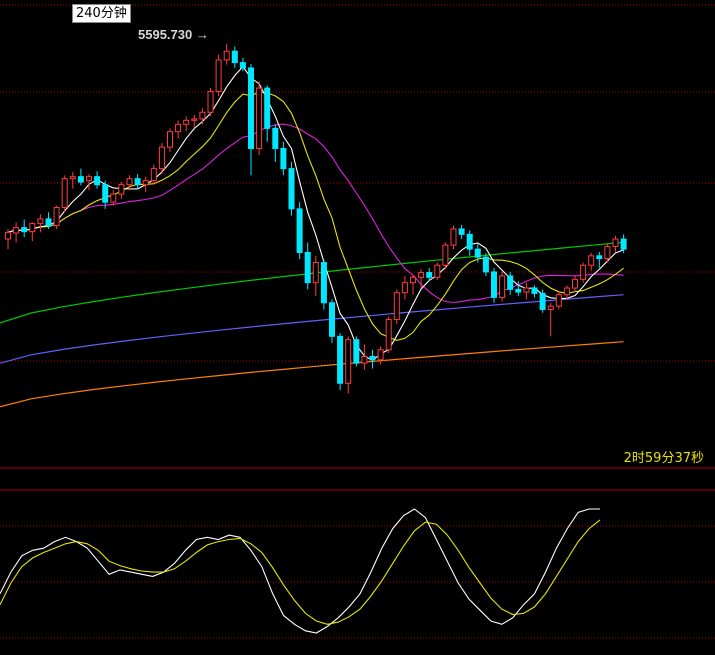  Describe the element at coordinates (202, 34) in the screenshot. I see `peak-arrow-icon: →` at that location.